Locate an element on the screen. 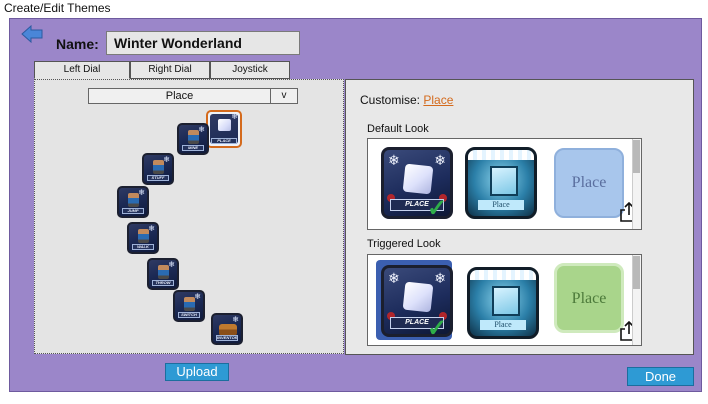 This screenshot has width=708, height=404. dial-button-label: JUMP is located at coordinates (133, 211).